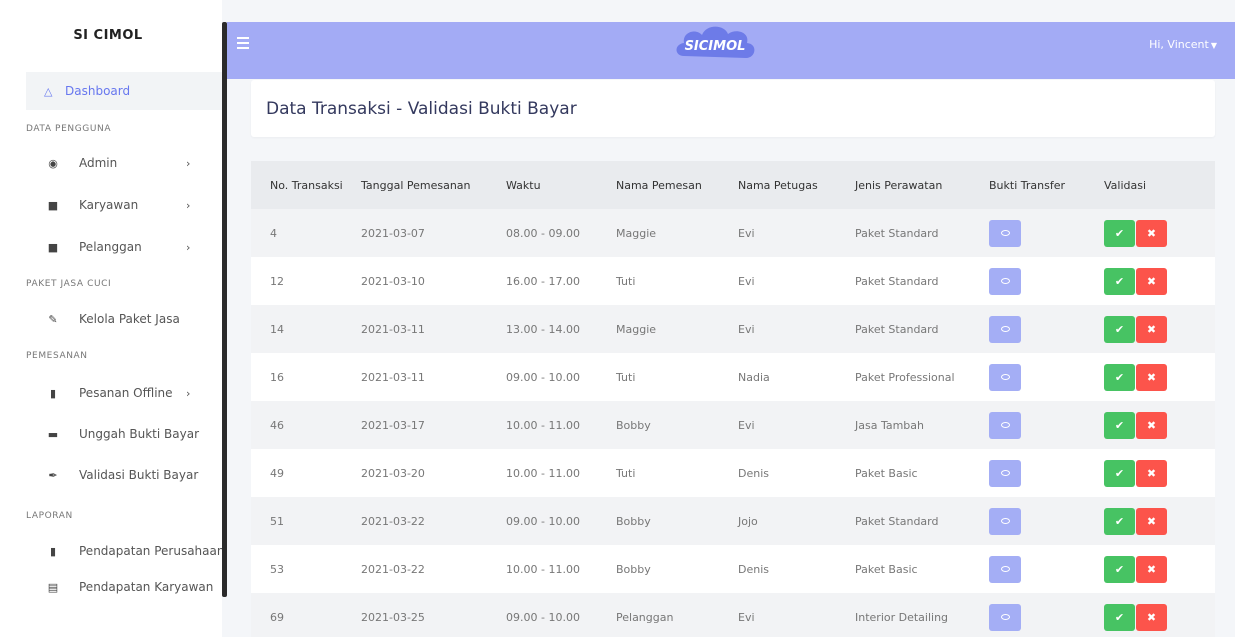 This screenshot has width=1235, height=637. What do you see at coordinates (626, 473) in the screenshot?
I see `cell-nama-pemesan: Tuti` at bounding box center [626, 473].